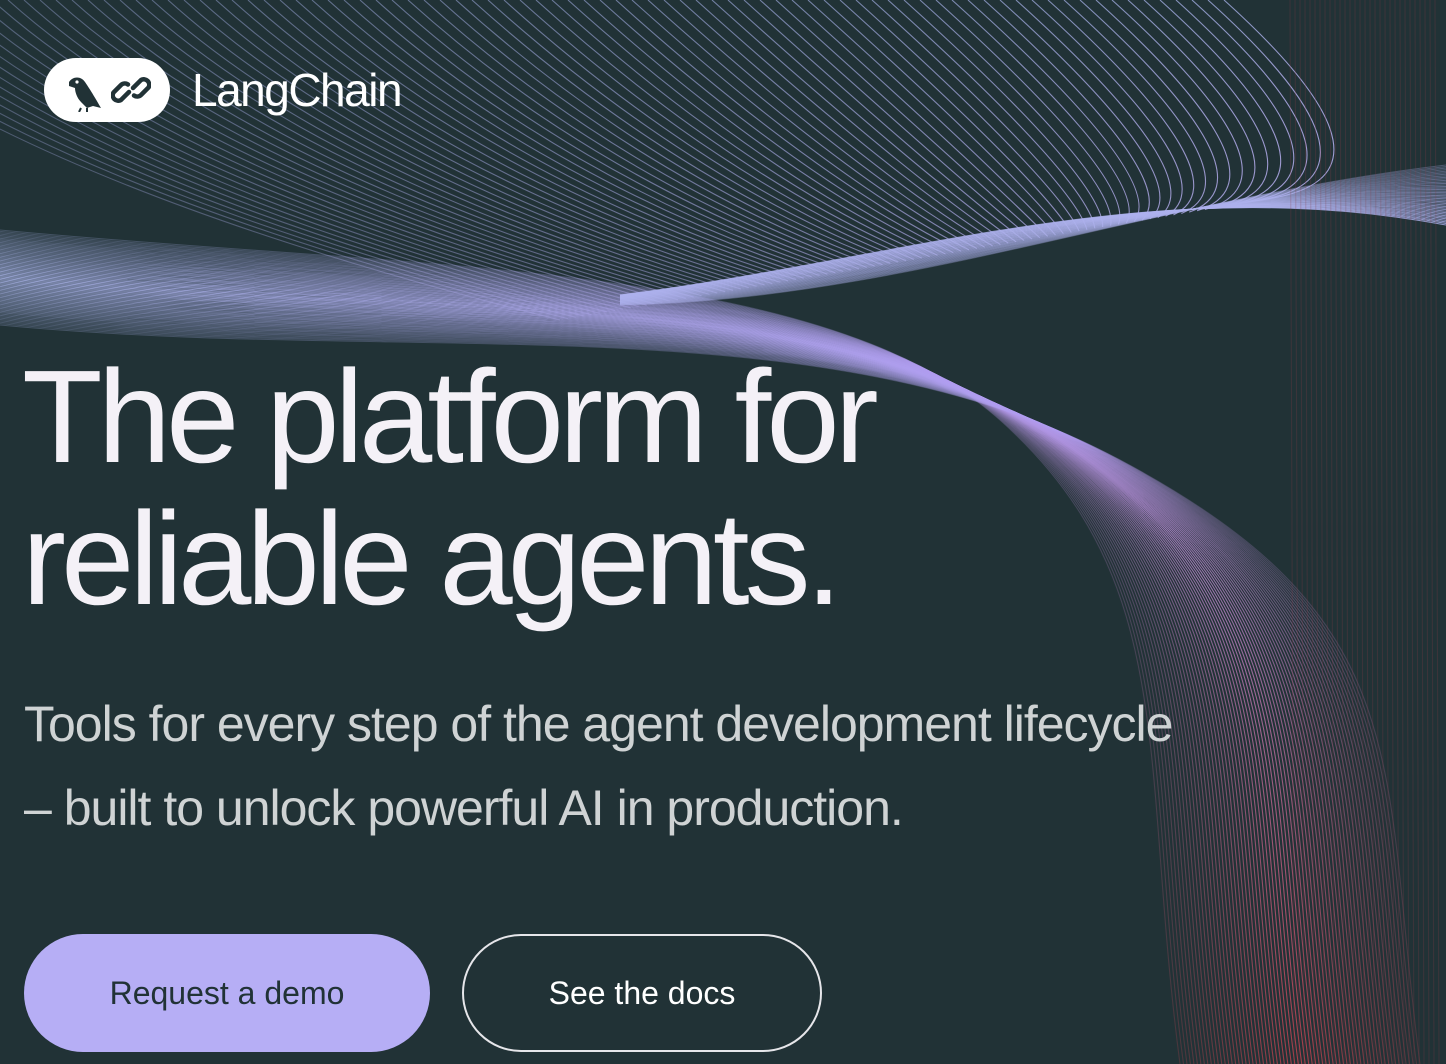 This screenshot has height=1064, width=1446. Describe the element at coordinates (642, 993) in the screenshot. I see `see-docs-button: See the docs` at that location.